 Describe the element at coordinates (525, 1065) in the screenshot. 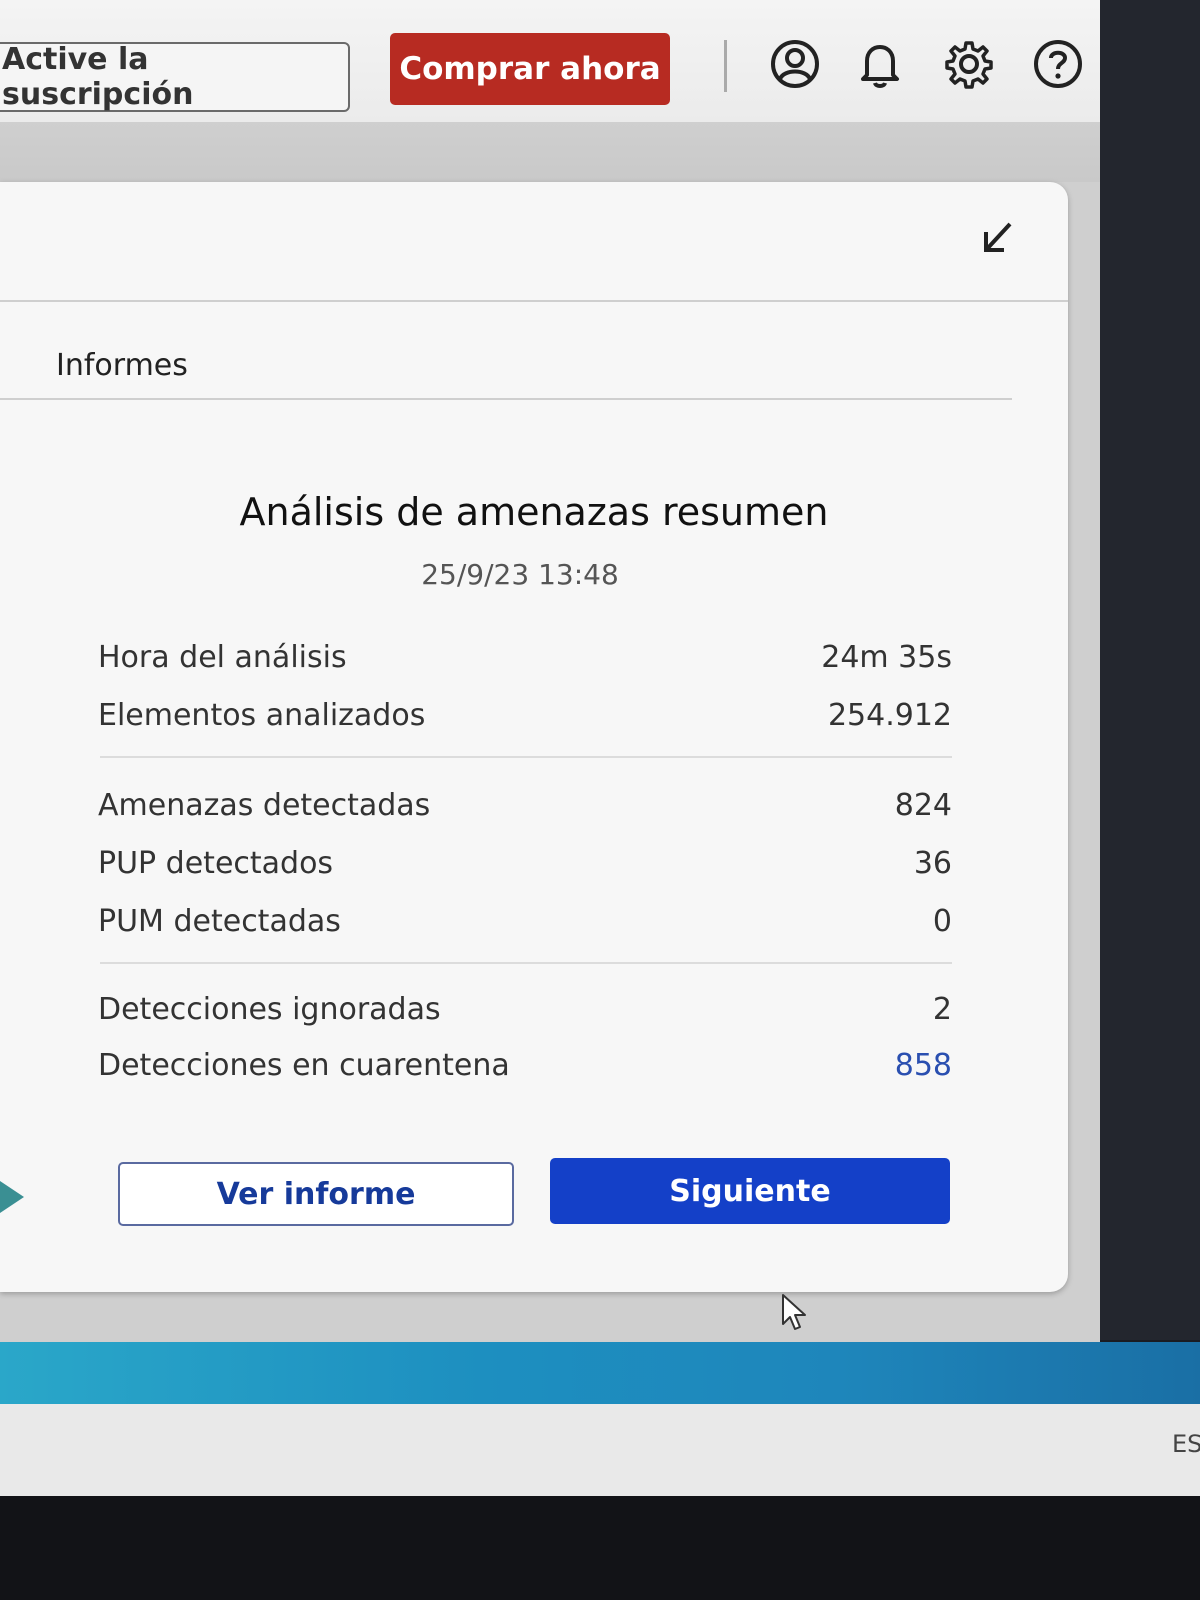

I see `stat-row-quarantine: Detecciones en cuarentena 858` at that location.